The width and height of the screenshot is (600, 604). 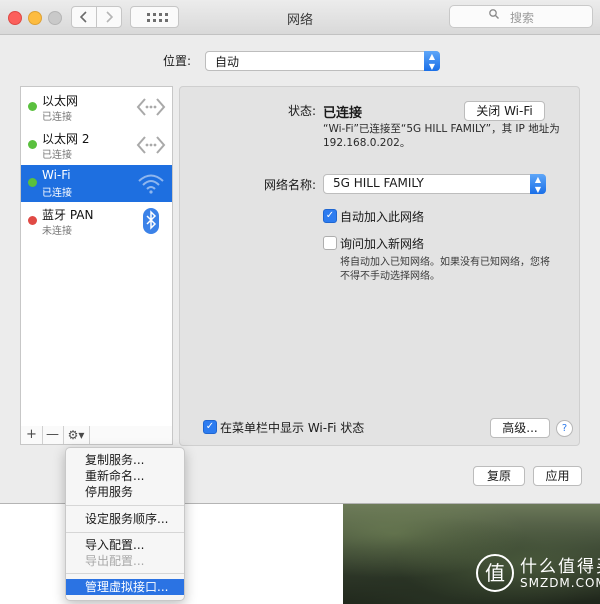 I want to click on apply-button: 应用, so click(x=557, y=476).